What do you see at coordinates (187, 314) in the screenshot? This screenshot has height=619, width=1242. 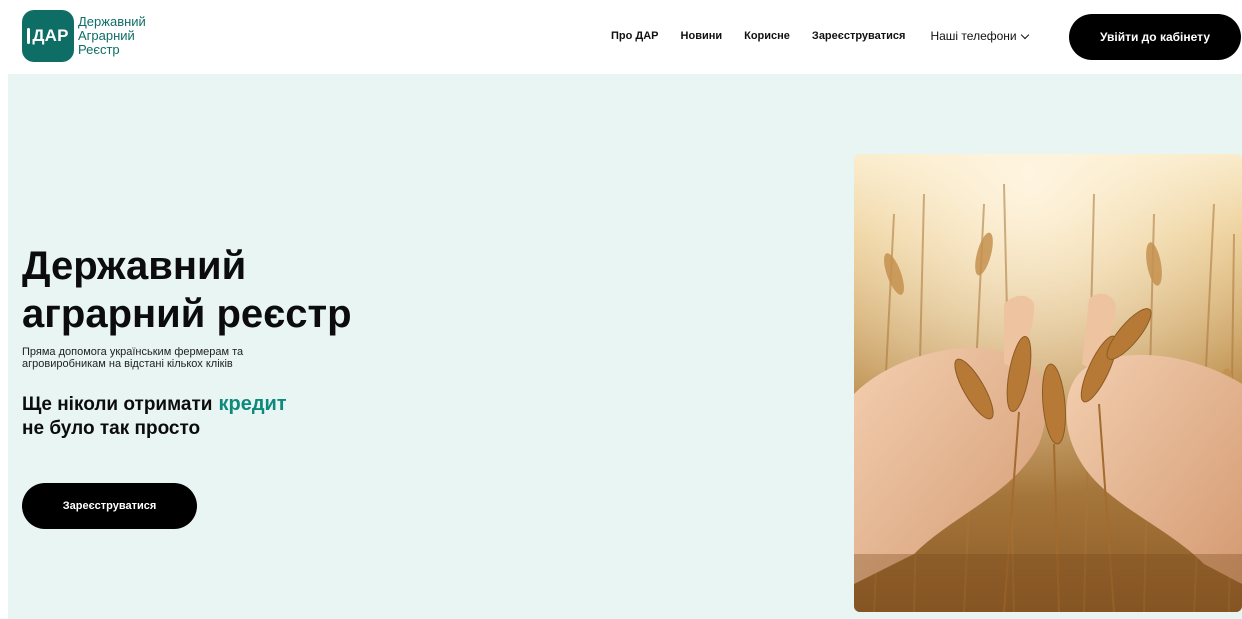 I see `hero-title-line-2: аграрний реєстр` at bounding box center [187, 314].